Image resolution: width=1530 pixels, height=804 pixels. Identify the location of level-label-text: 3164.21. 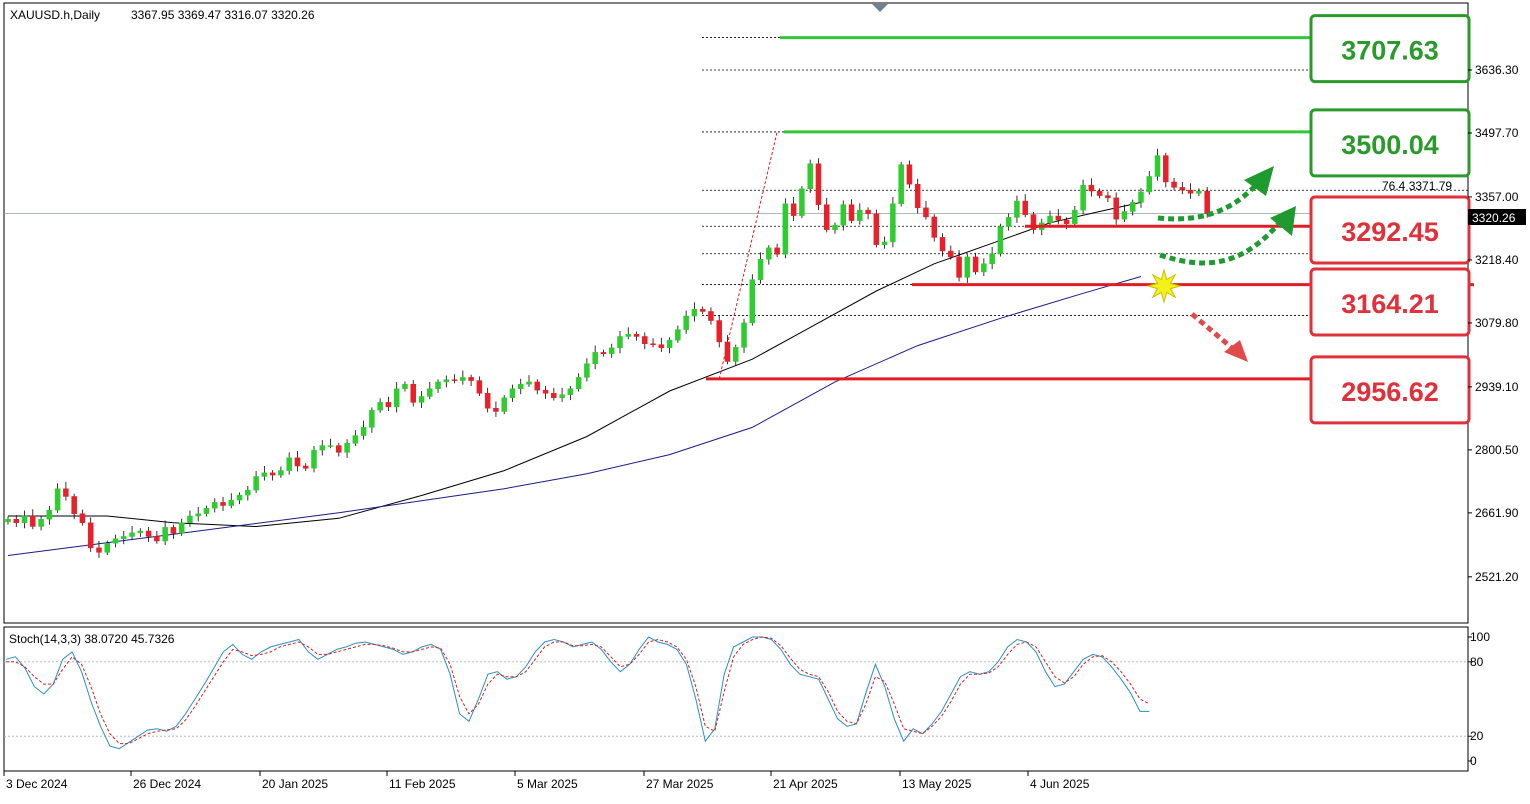
(1390, 304).